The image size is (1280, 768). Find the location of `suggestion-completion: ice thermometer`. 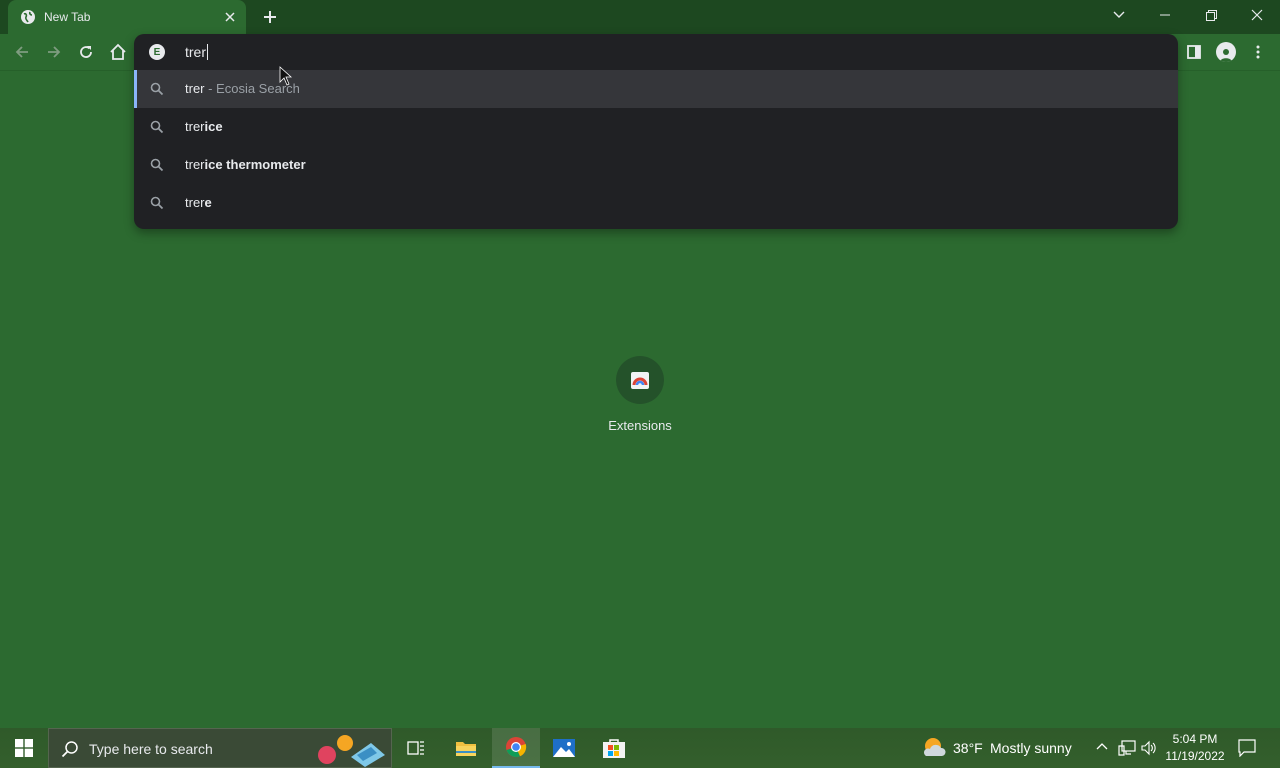

suggestion-completion: ice thermometer is located at coordinates (255, 164).